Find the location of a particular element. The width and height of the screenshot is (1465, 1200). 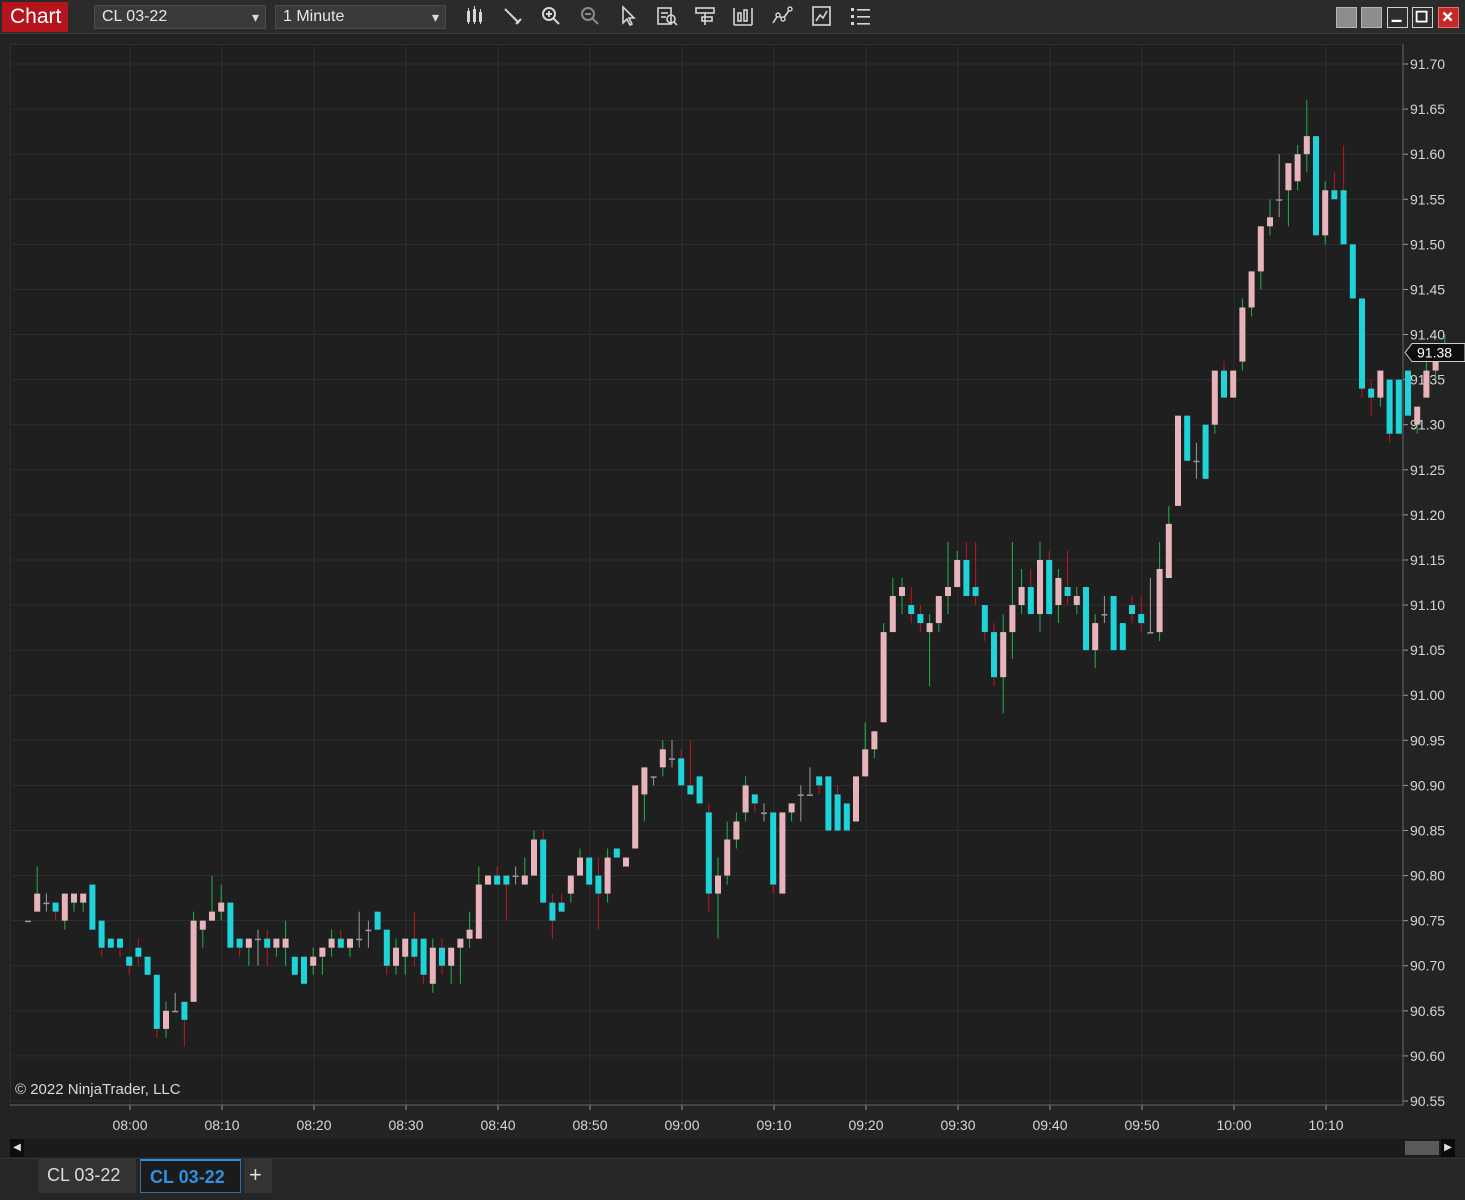

y-tick-label: 91.45 is located at coordinates (1427, 289).